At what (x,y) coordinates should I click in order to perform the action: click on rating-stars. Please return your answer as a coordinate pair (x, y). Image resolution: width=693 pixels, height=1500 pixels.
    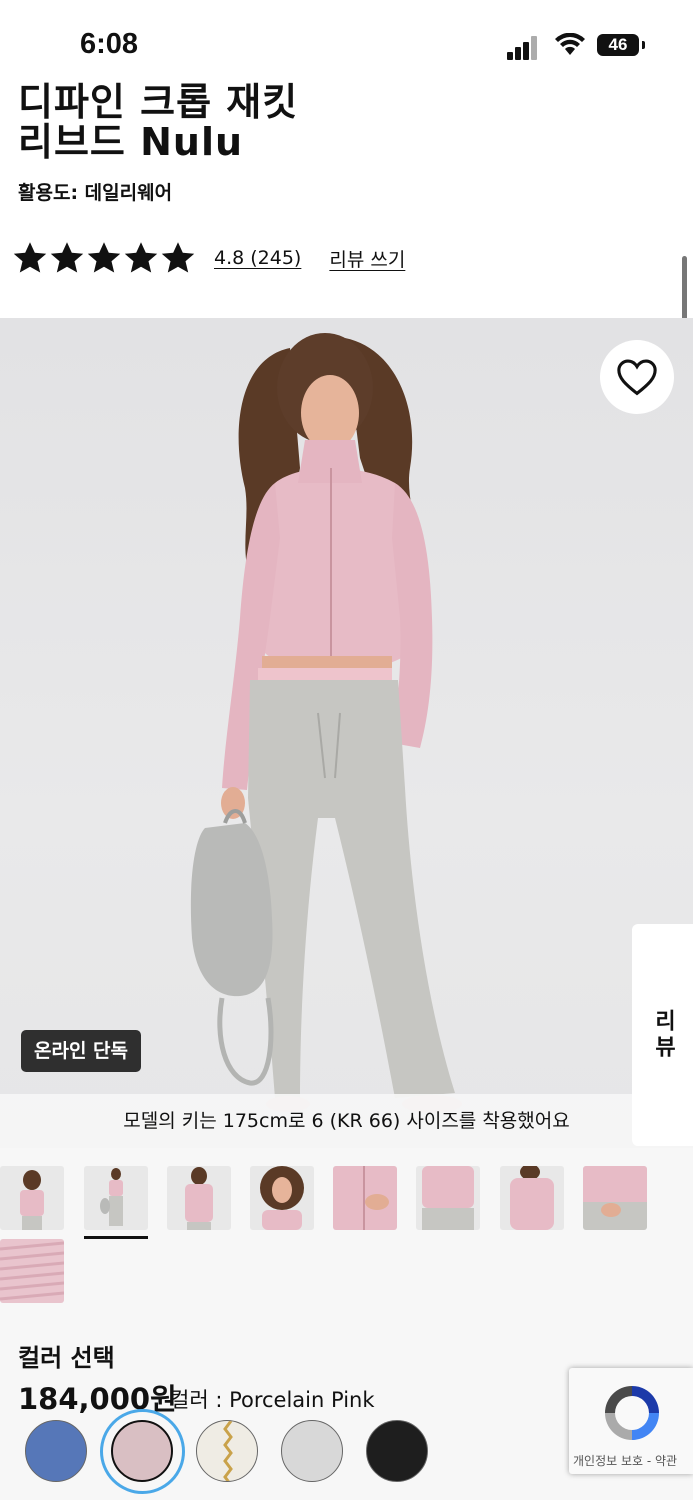
    Looking at the image, I should click on (104, 258).